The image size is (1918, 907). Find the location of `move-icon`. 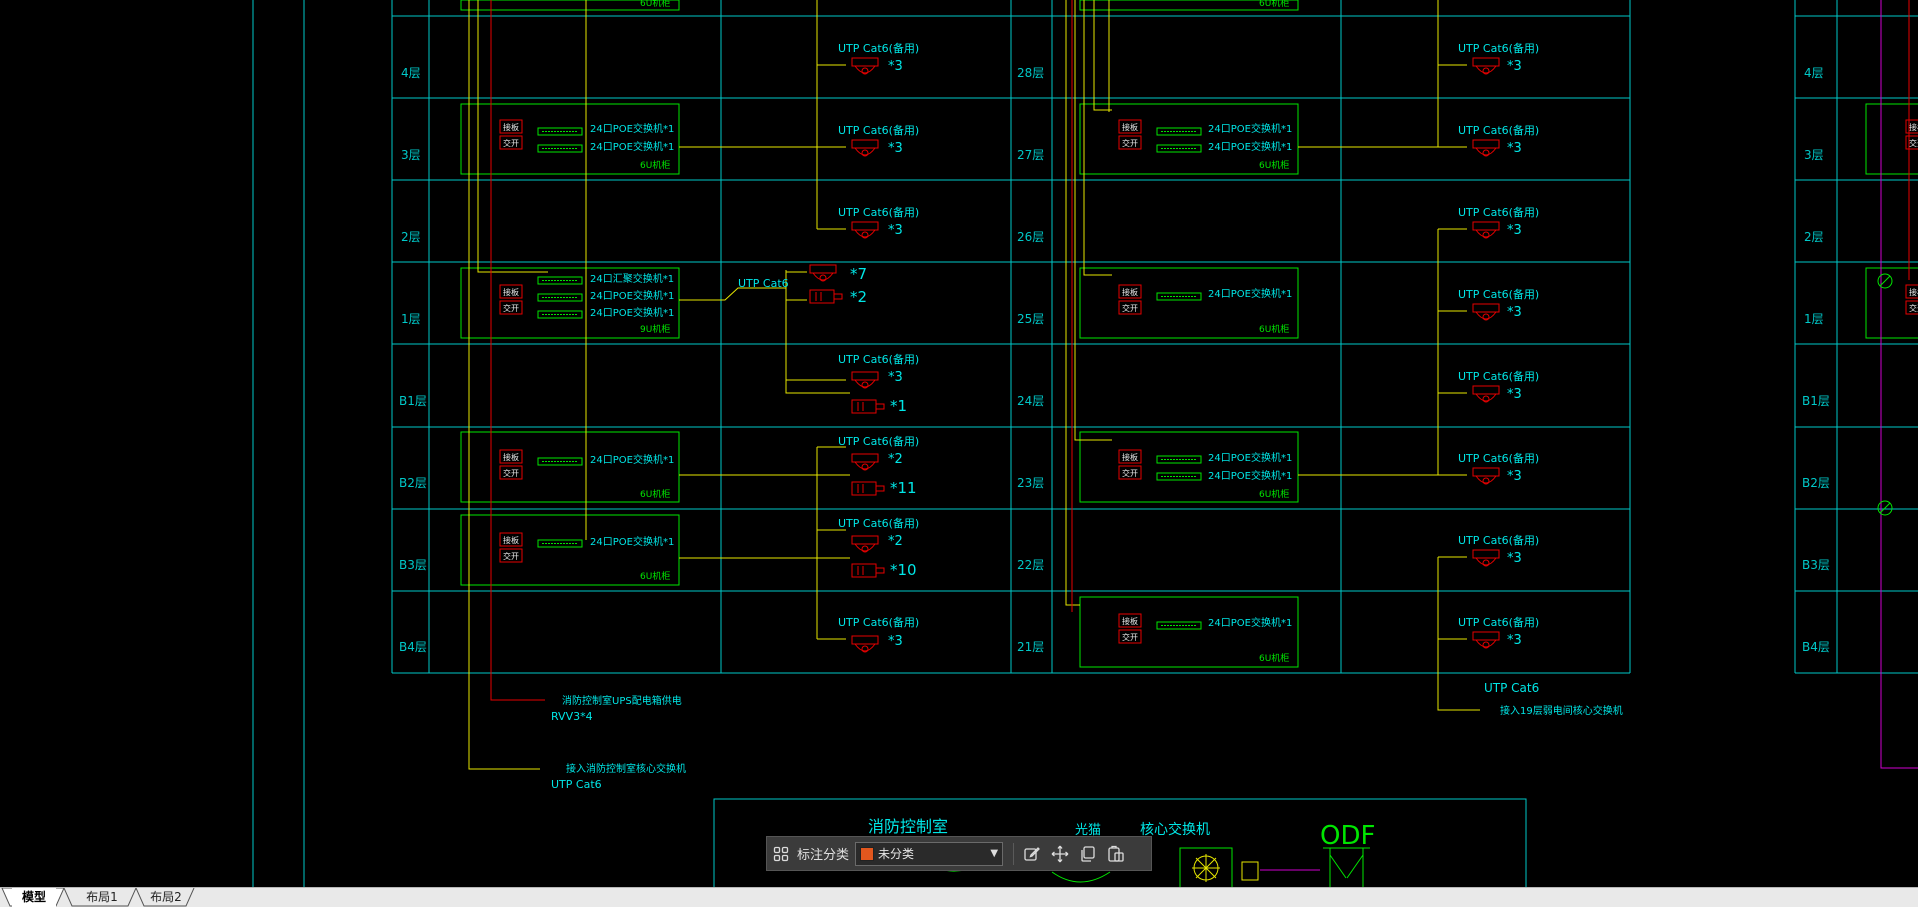

move-icon is located at coordinates (1060, 854).